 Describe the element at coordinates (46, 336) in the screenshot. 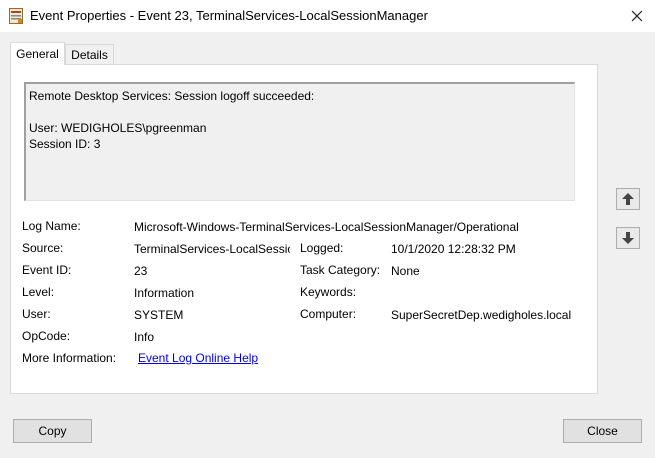

I see `opcode-label: OpCode:` at that location.